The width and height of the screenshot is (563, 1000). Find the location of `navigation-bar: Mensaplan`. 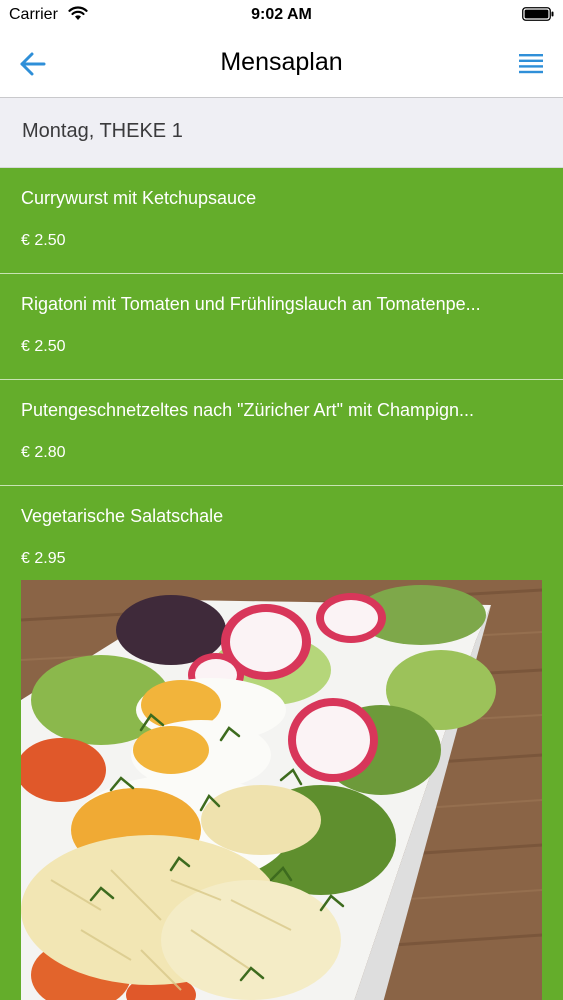

navigation-bar: Mensaplan is located at coordinates (281, 65).